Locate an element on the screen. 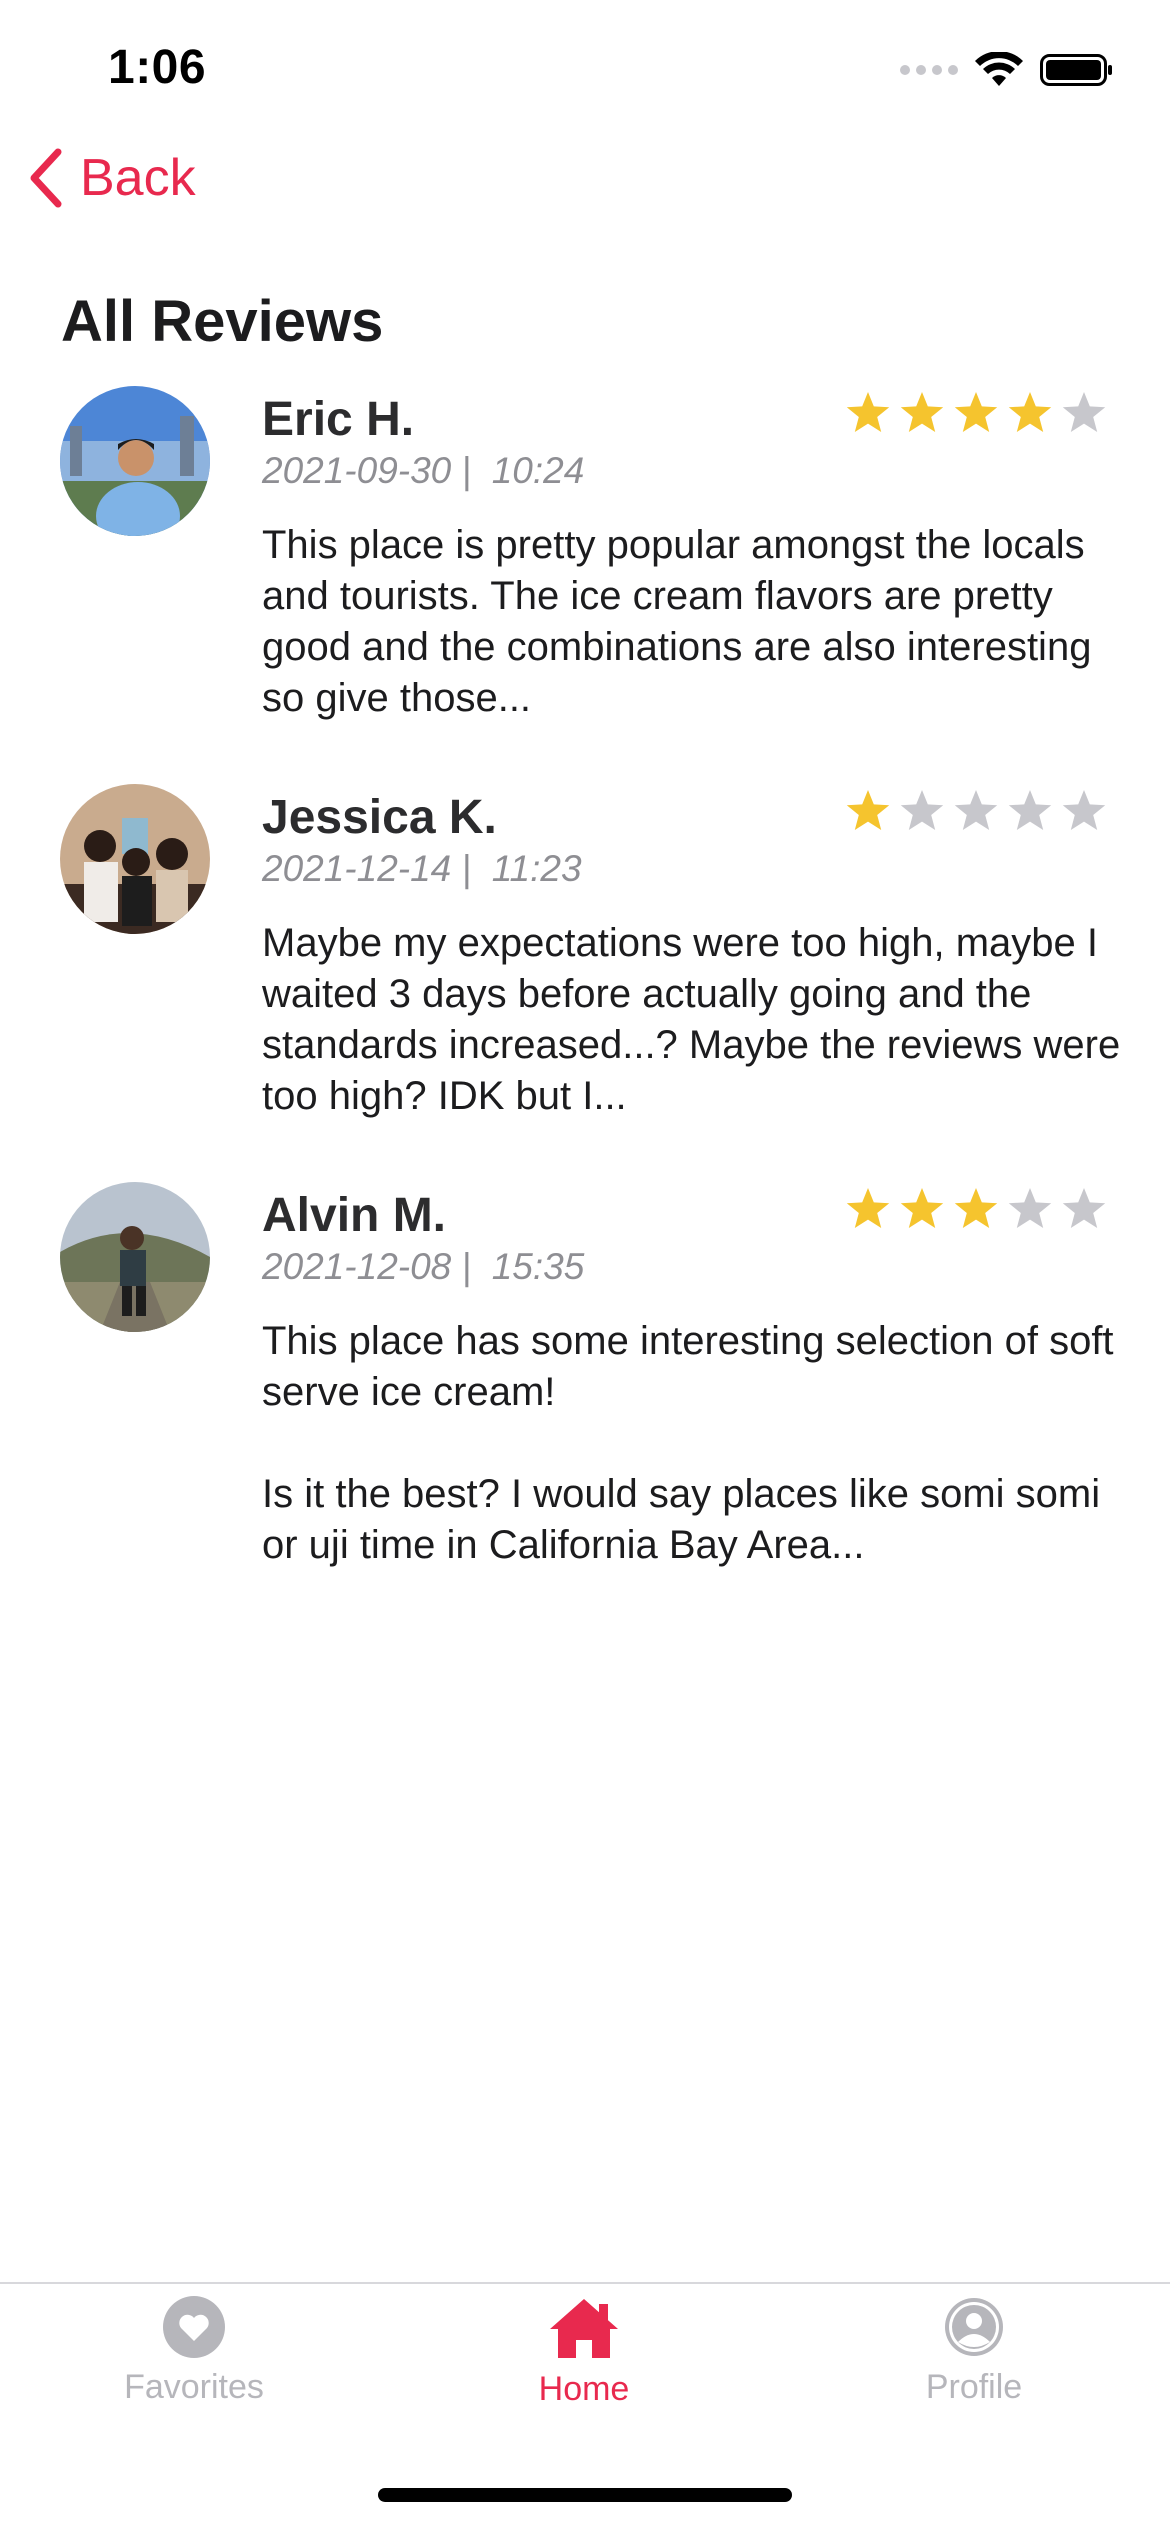 The image size is (1170, 2534). review-date: 2021-09-30 | 10:24 is located at coordinates (423, 470).